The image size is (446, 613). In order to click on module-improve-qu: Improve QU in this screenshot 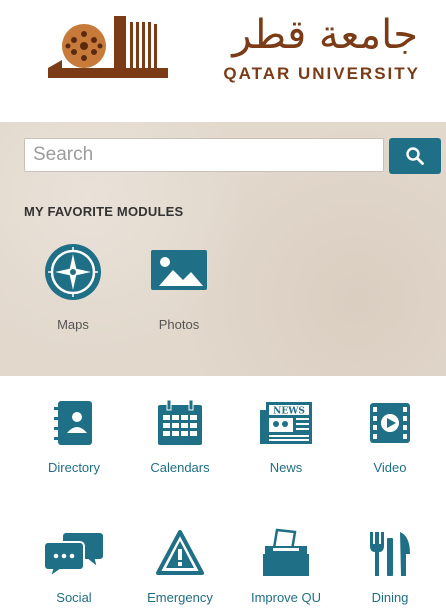, I will do `click(286, 566)`.